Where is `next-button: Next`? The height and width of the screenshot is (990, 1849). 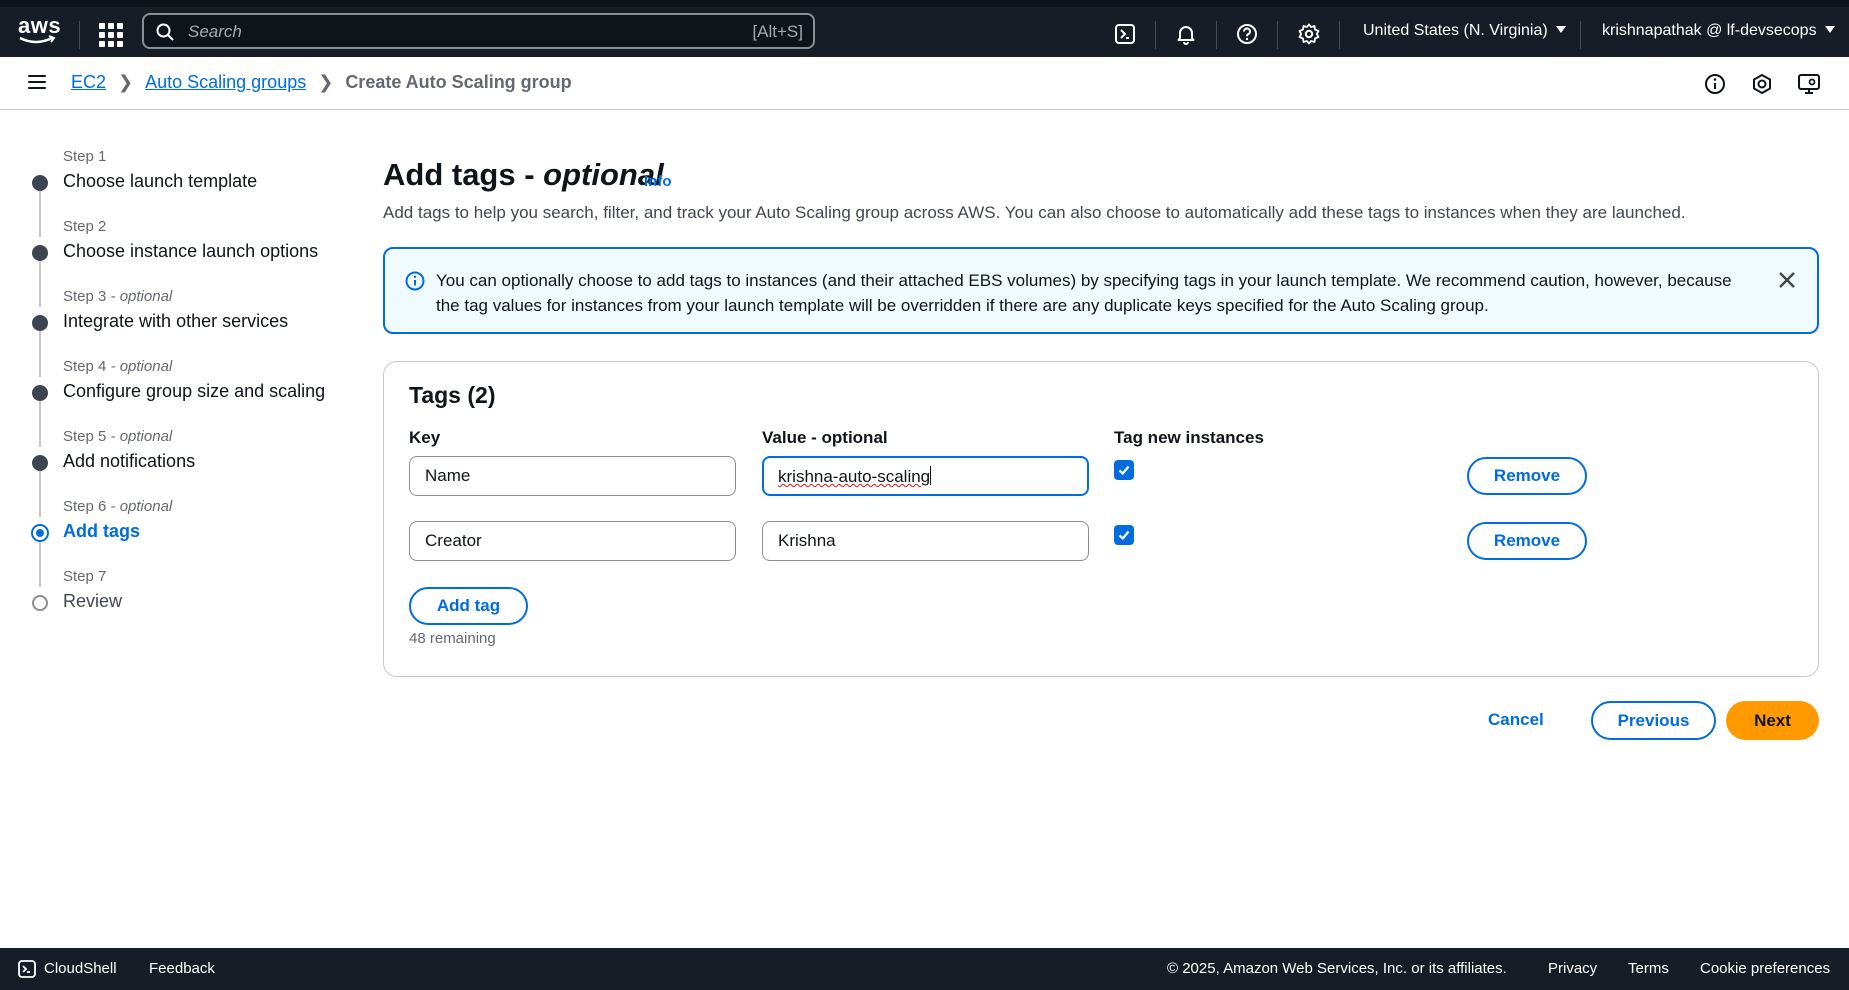
next-button: Next is located at coordinates (1772, 720).